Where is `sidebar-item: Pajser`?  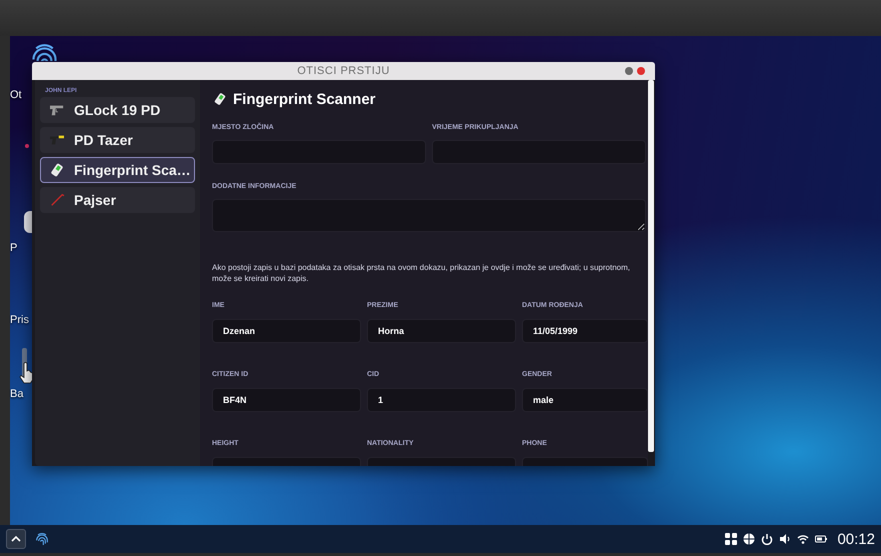 sidebar-item: Pajser is located at coordinates (117, 200).